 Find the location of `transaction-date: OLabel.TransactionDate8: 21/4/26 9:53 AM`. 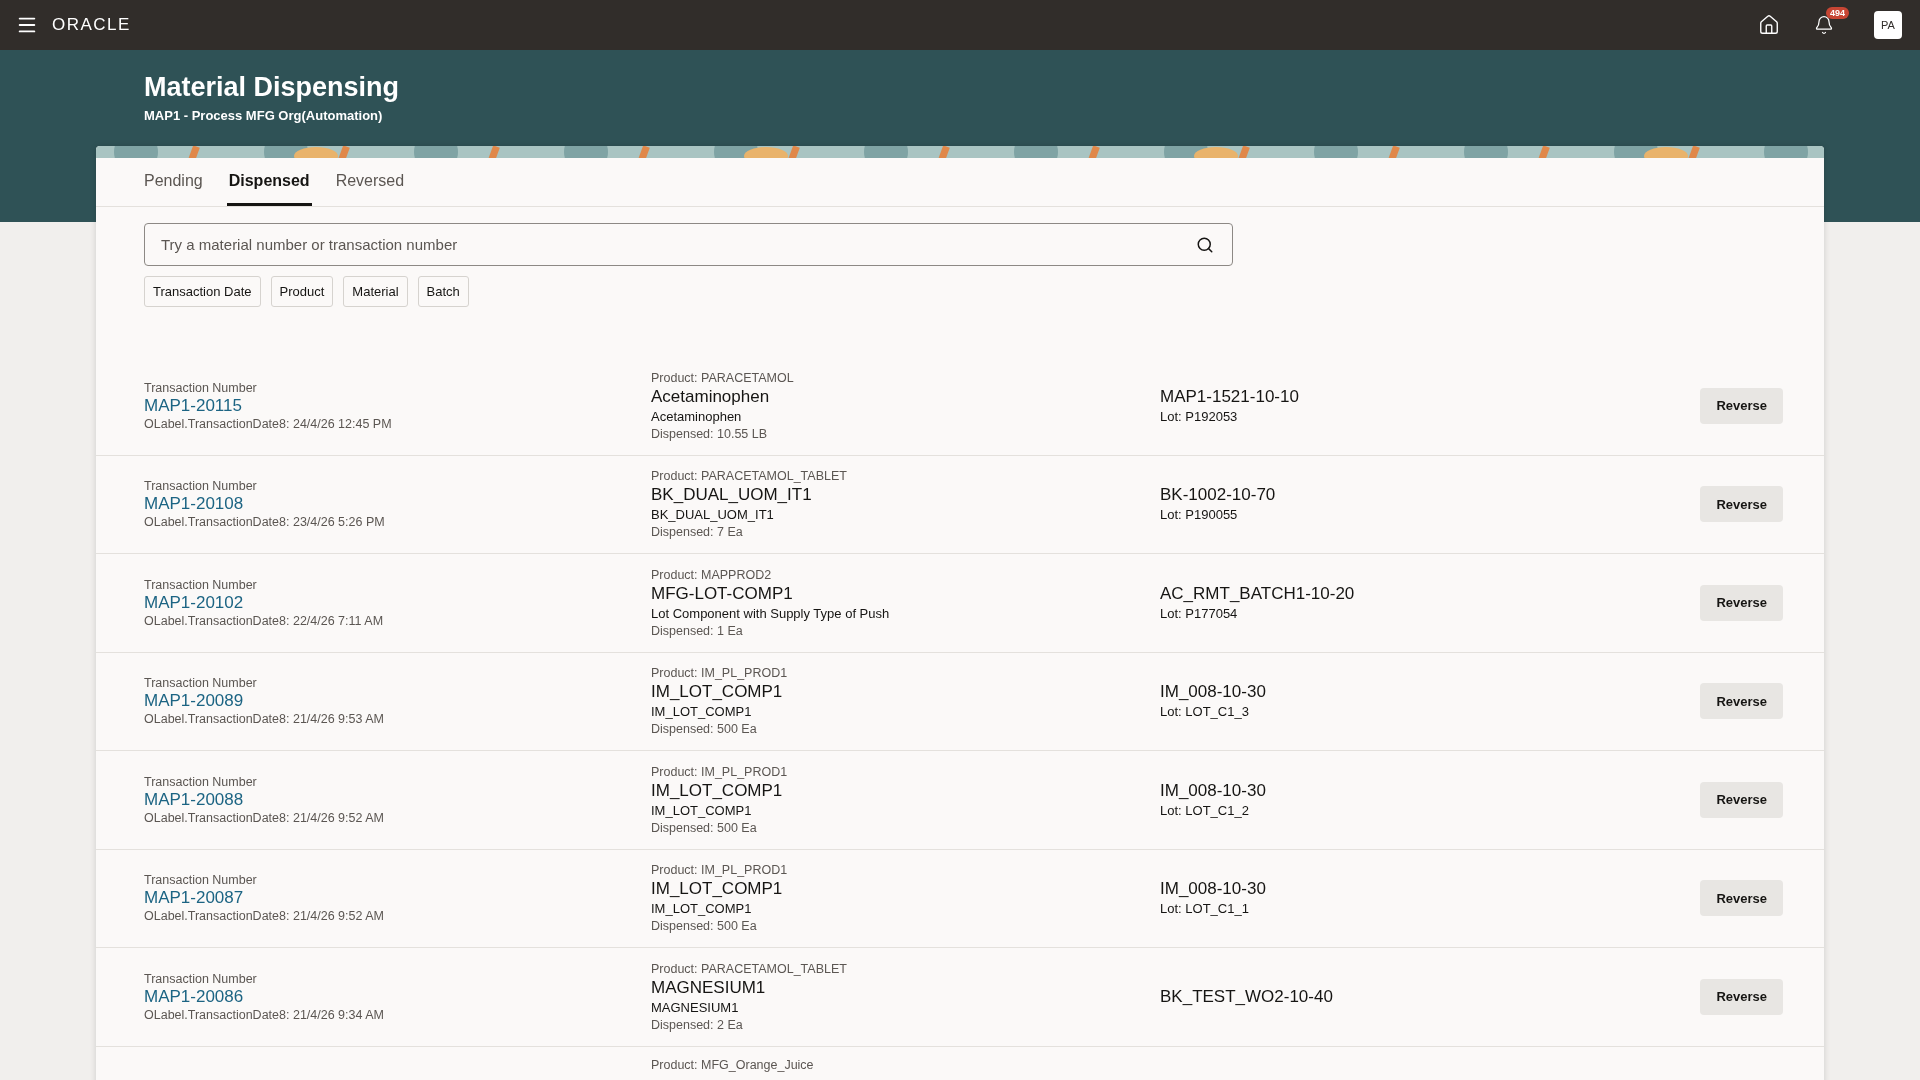

transaction-date: OLabel.TransactionDate8: 21/4/26 9:53 AM is located at coordinates (264, 719).